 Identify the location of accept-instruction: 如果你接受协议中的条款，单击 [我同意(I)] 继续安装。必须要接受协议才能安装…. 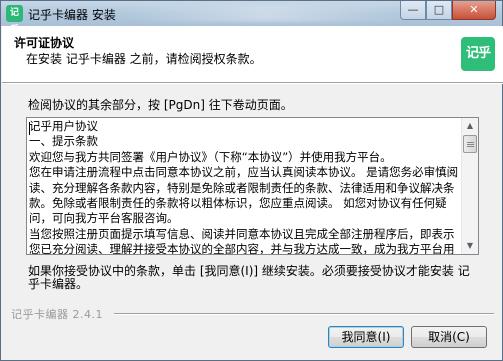
(249, 277).